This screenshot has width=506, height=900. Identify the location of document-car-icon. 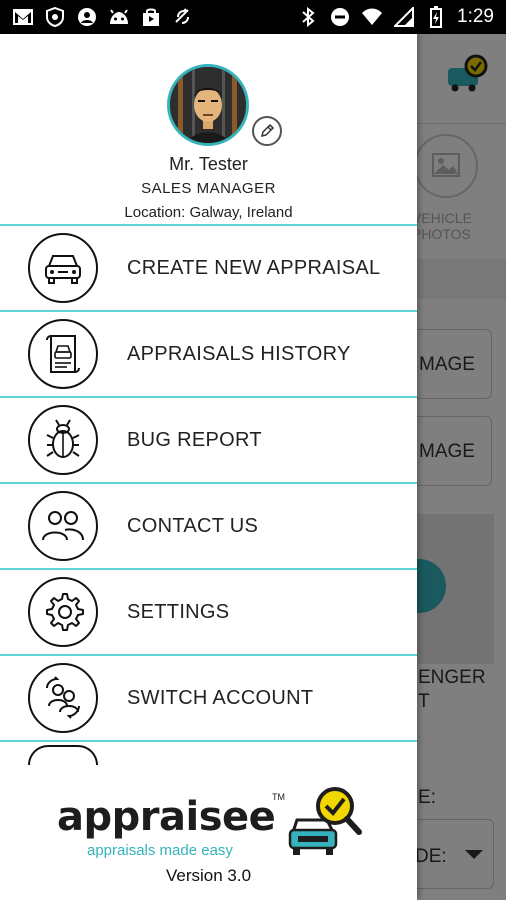
(63, 354).